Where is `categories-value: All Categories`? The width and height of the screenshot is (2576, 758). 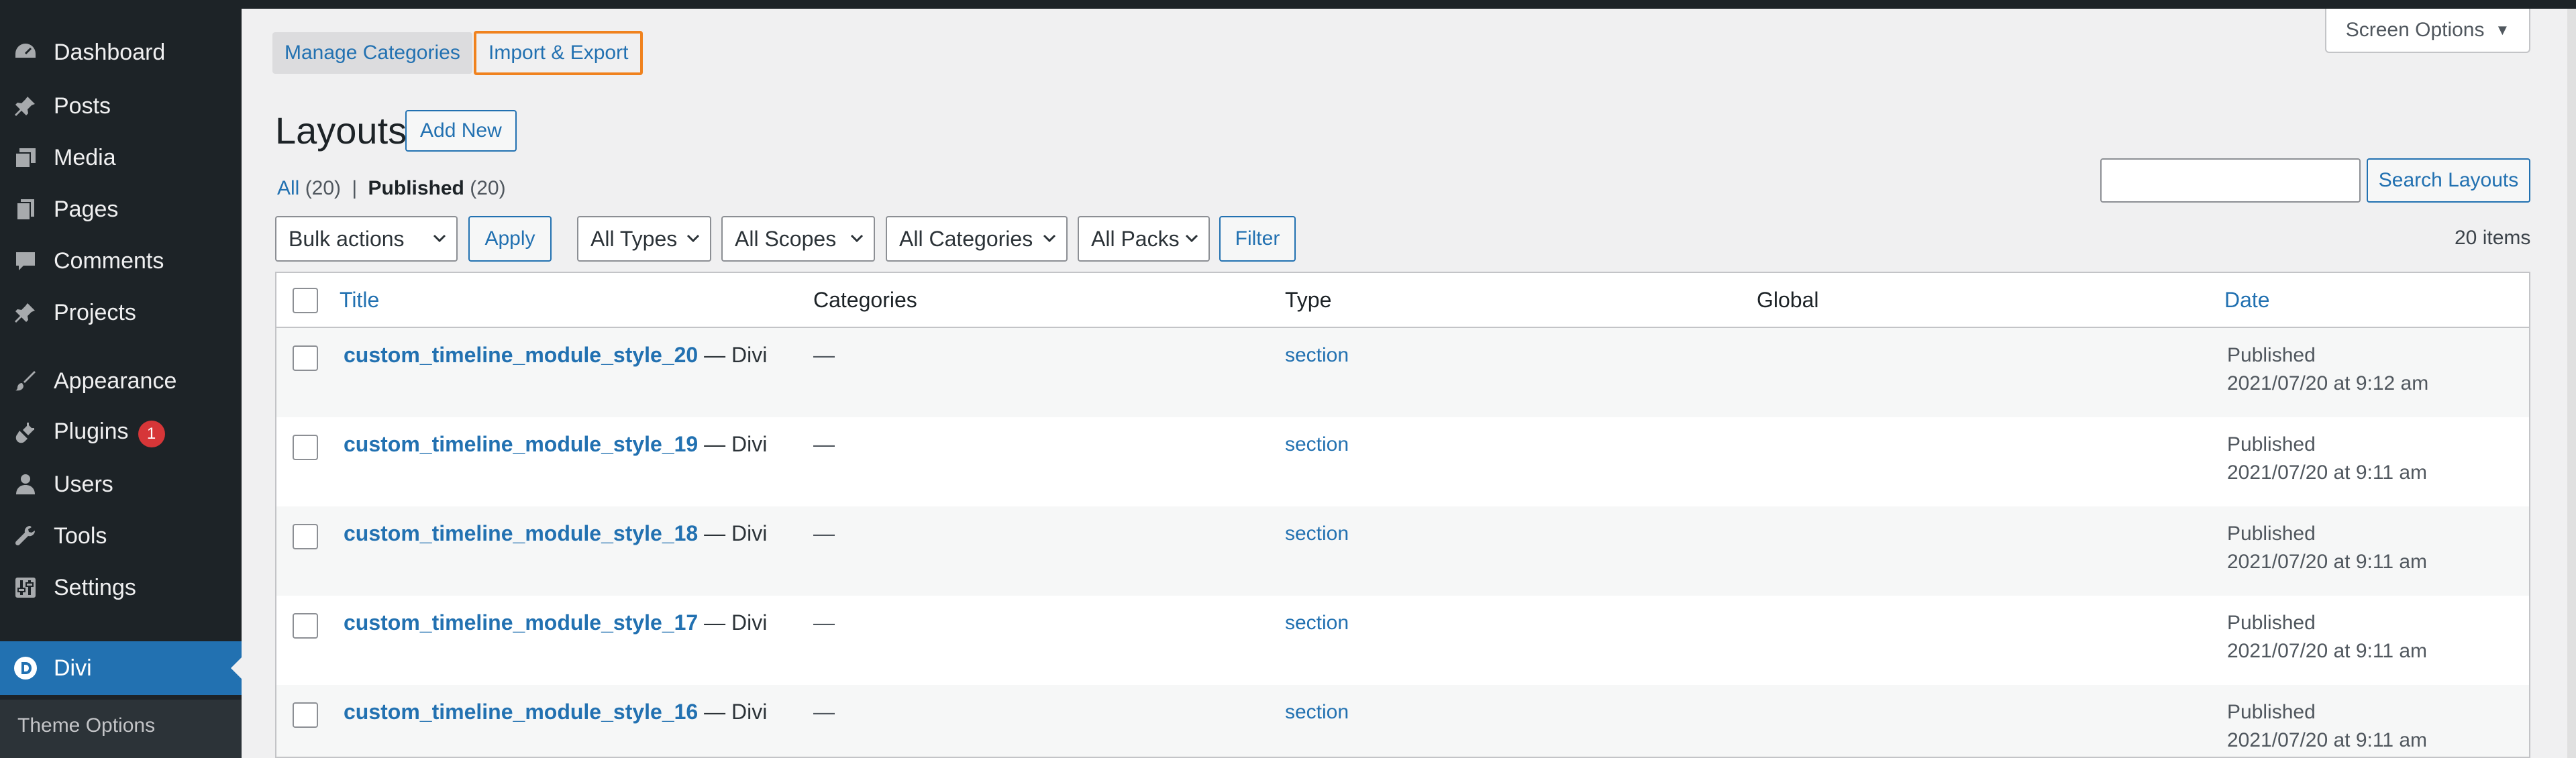
categories-value: All Categories is located at coordinates (966, 238).